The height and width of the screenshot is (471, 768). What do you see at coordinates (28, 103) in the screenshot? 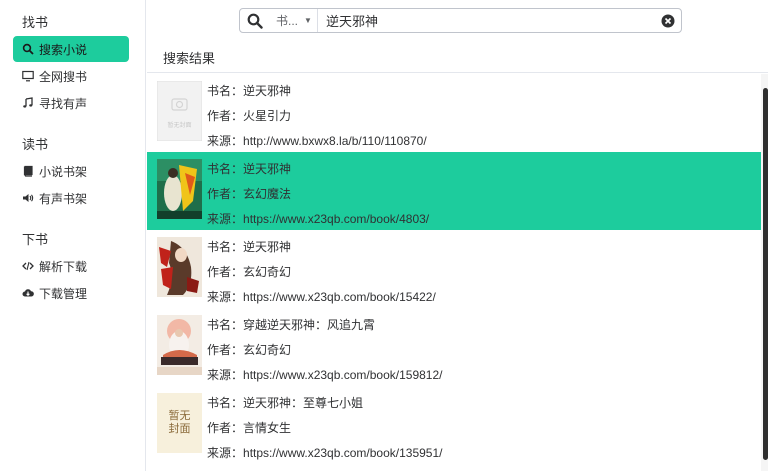
I see `music-note-icon` at bounding box center [28, 103].